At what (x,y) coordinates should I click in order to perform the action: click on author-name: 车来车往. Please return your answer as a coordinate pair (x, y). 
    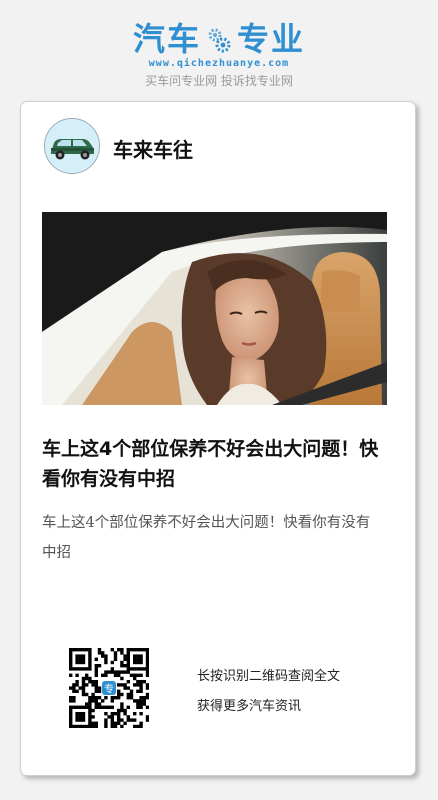
    Looking at the image, I should click on (153, 148).